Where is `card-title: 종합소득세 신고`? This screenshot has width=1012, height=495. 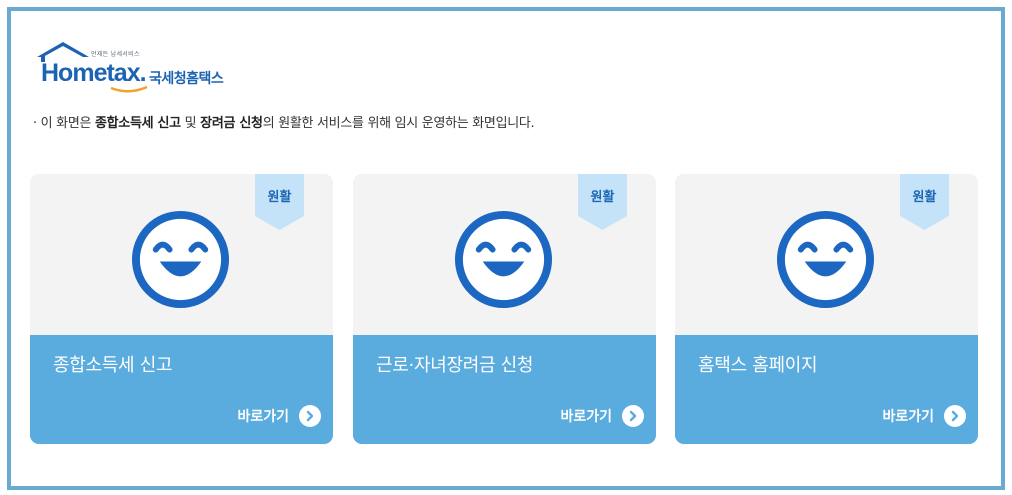 card-title: 종합소득세 신고 is located at coordinates (113, 365).